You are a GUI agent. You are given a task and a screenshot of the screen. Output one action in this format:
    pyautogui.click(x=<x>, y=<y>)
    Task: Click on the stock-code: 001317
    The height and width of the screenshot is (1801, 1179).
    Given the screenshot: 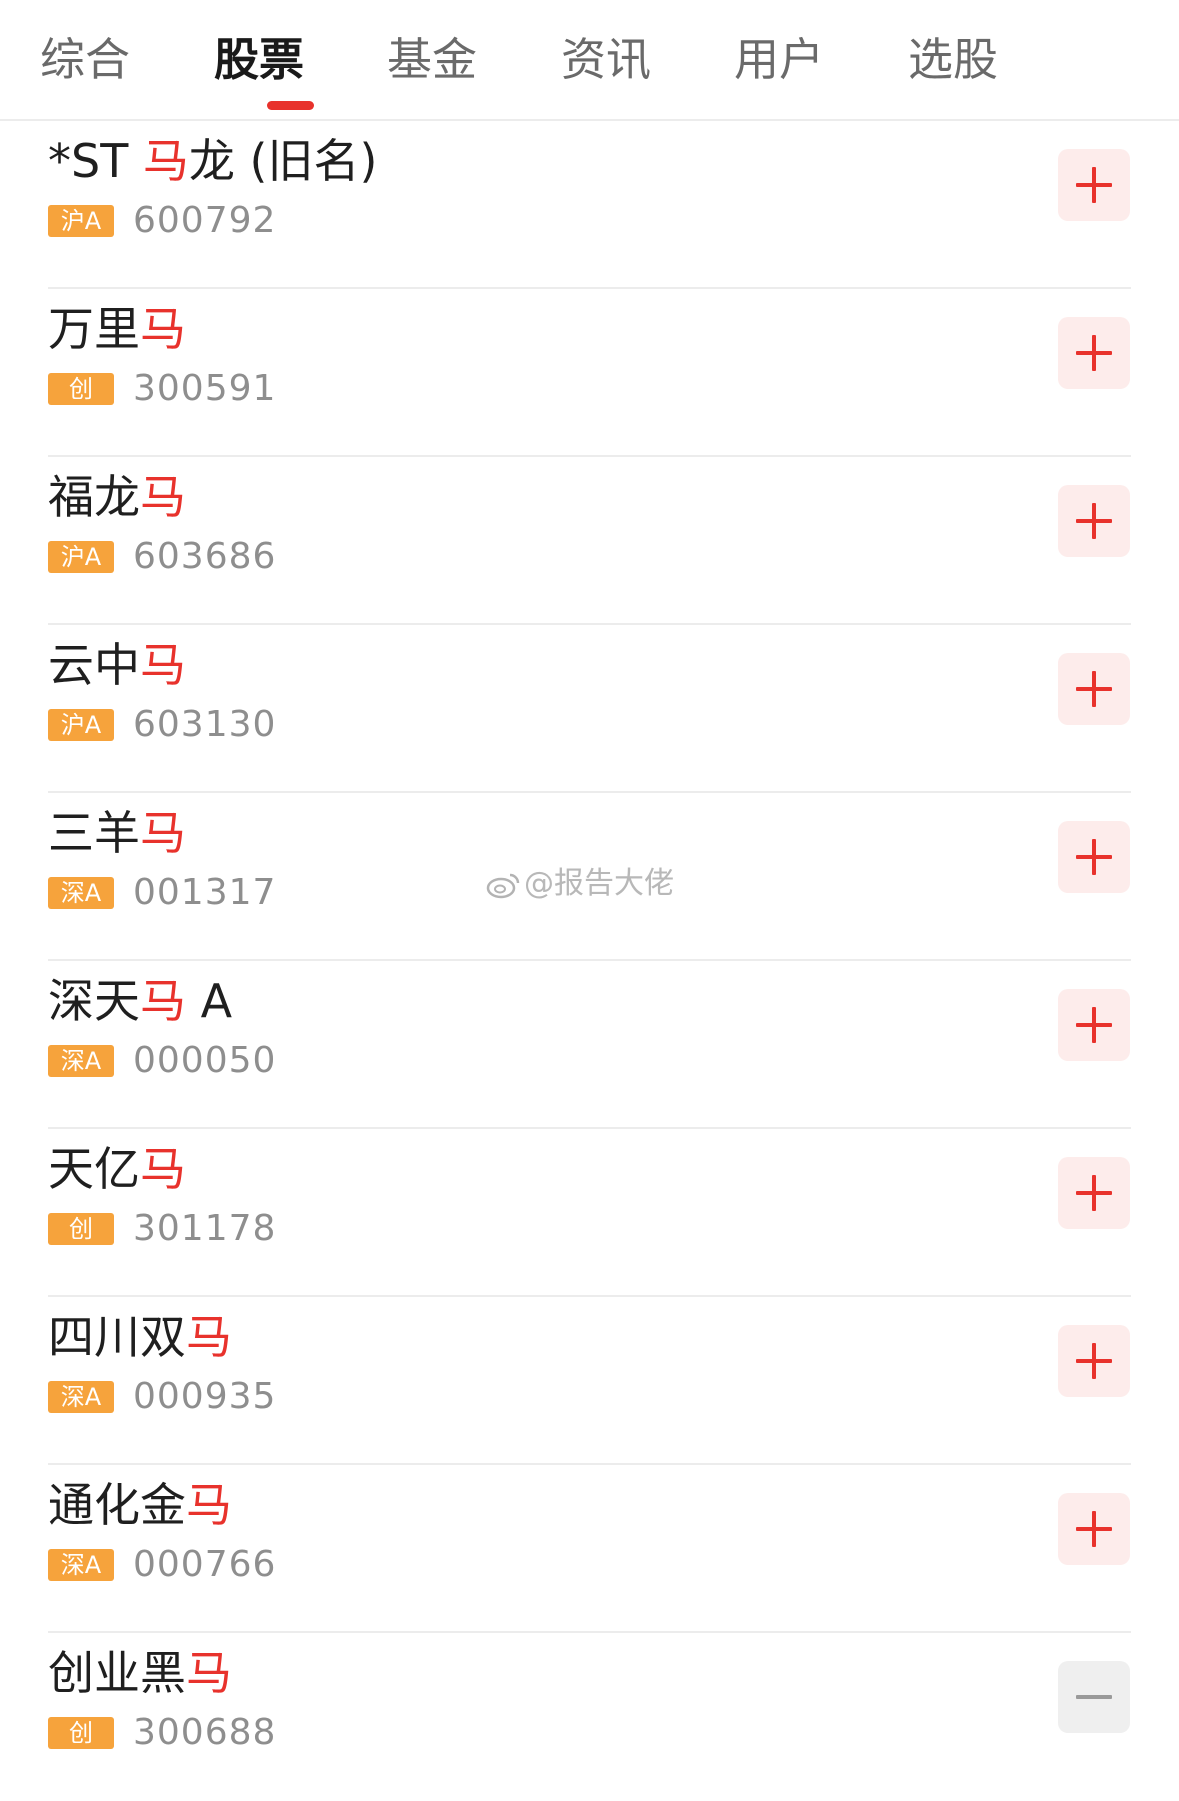 What is the action you would take?
    pyautogui.click(x=205, y=892)
    